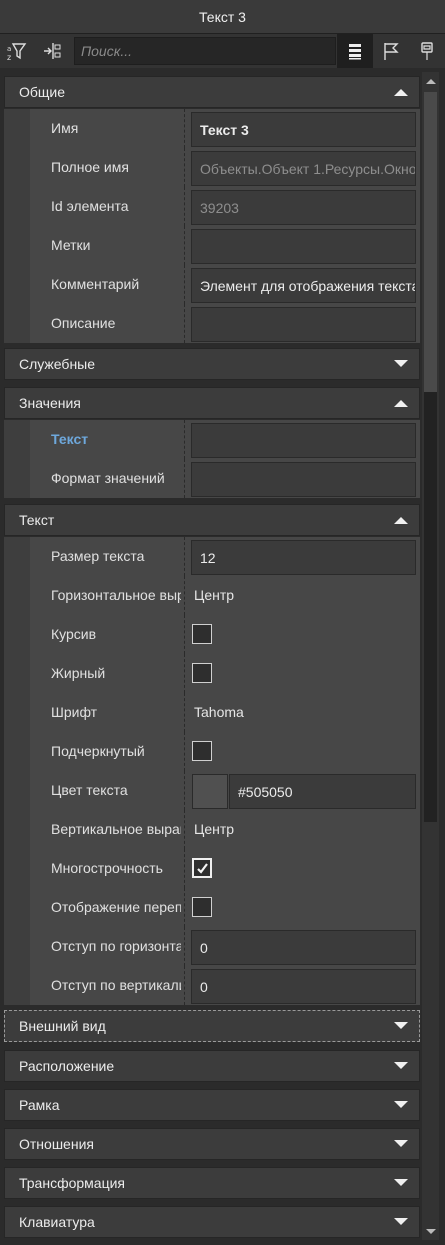 This screenshot has width=445, height=1245. I want to click on prop-label: Комментарий, so click(95, 284).